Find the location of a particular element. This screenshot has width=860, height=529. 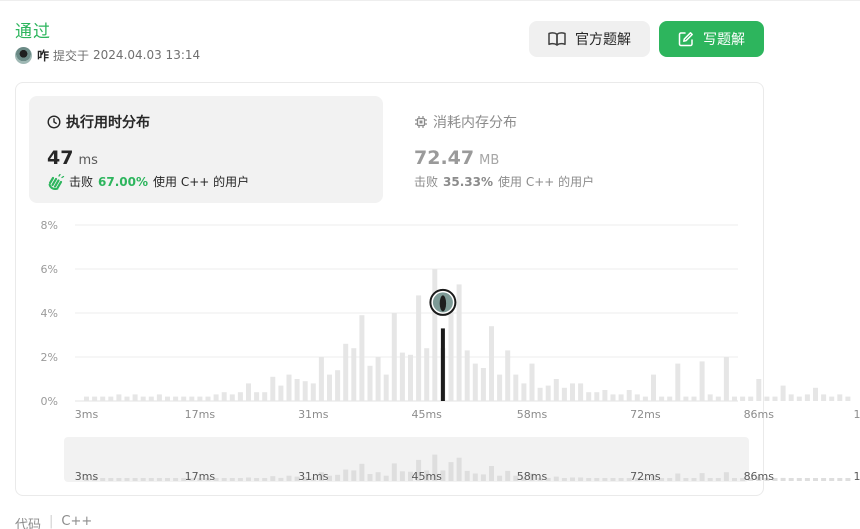

code-language: C++ is located at coordinates (76, 521).